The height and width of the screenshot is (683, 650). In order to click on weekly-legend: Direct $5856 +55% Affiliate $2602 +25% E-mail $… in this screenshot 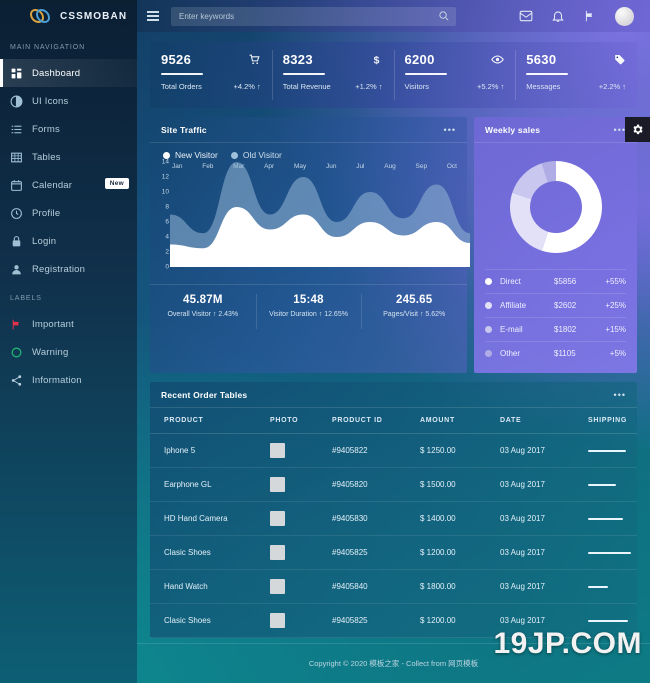, I will do `click(555, 321)`.